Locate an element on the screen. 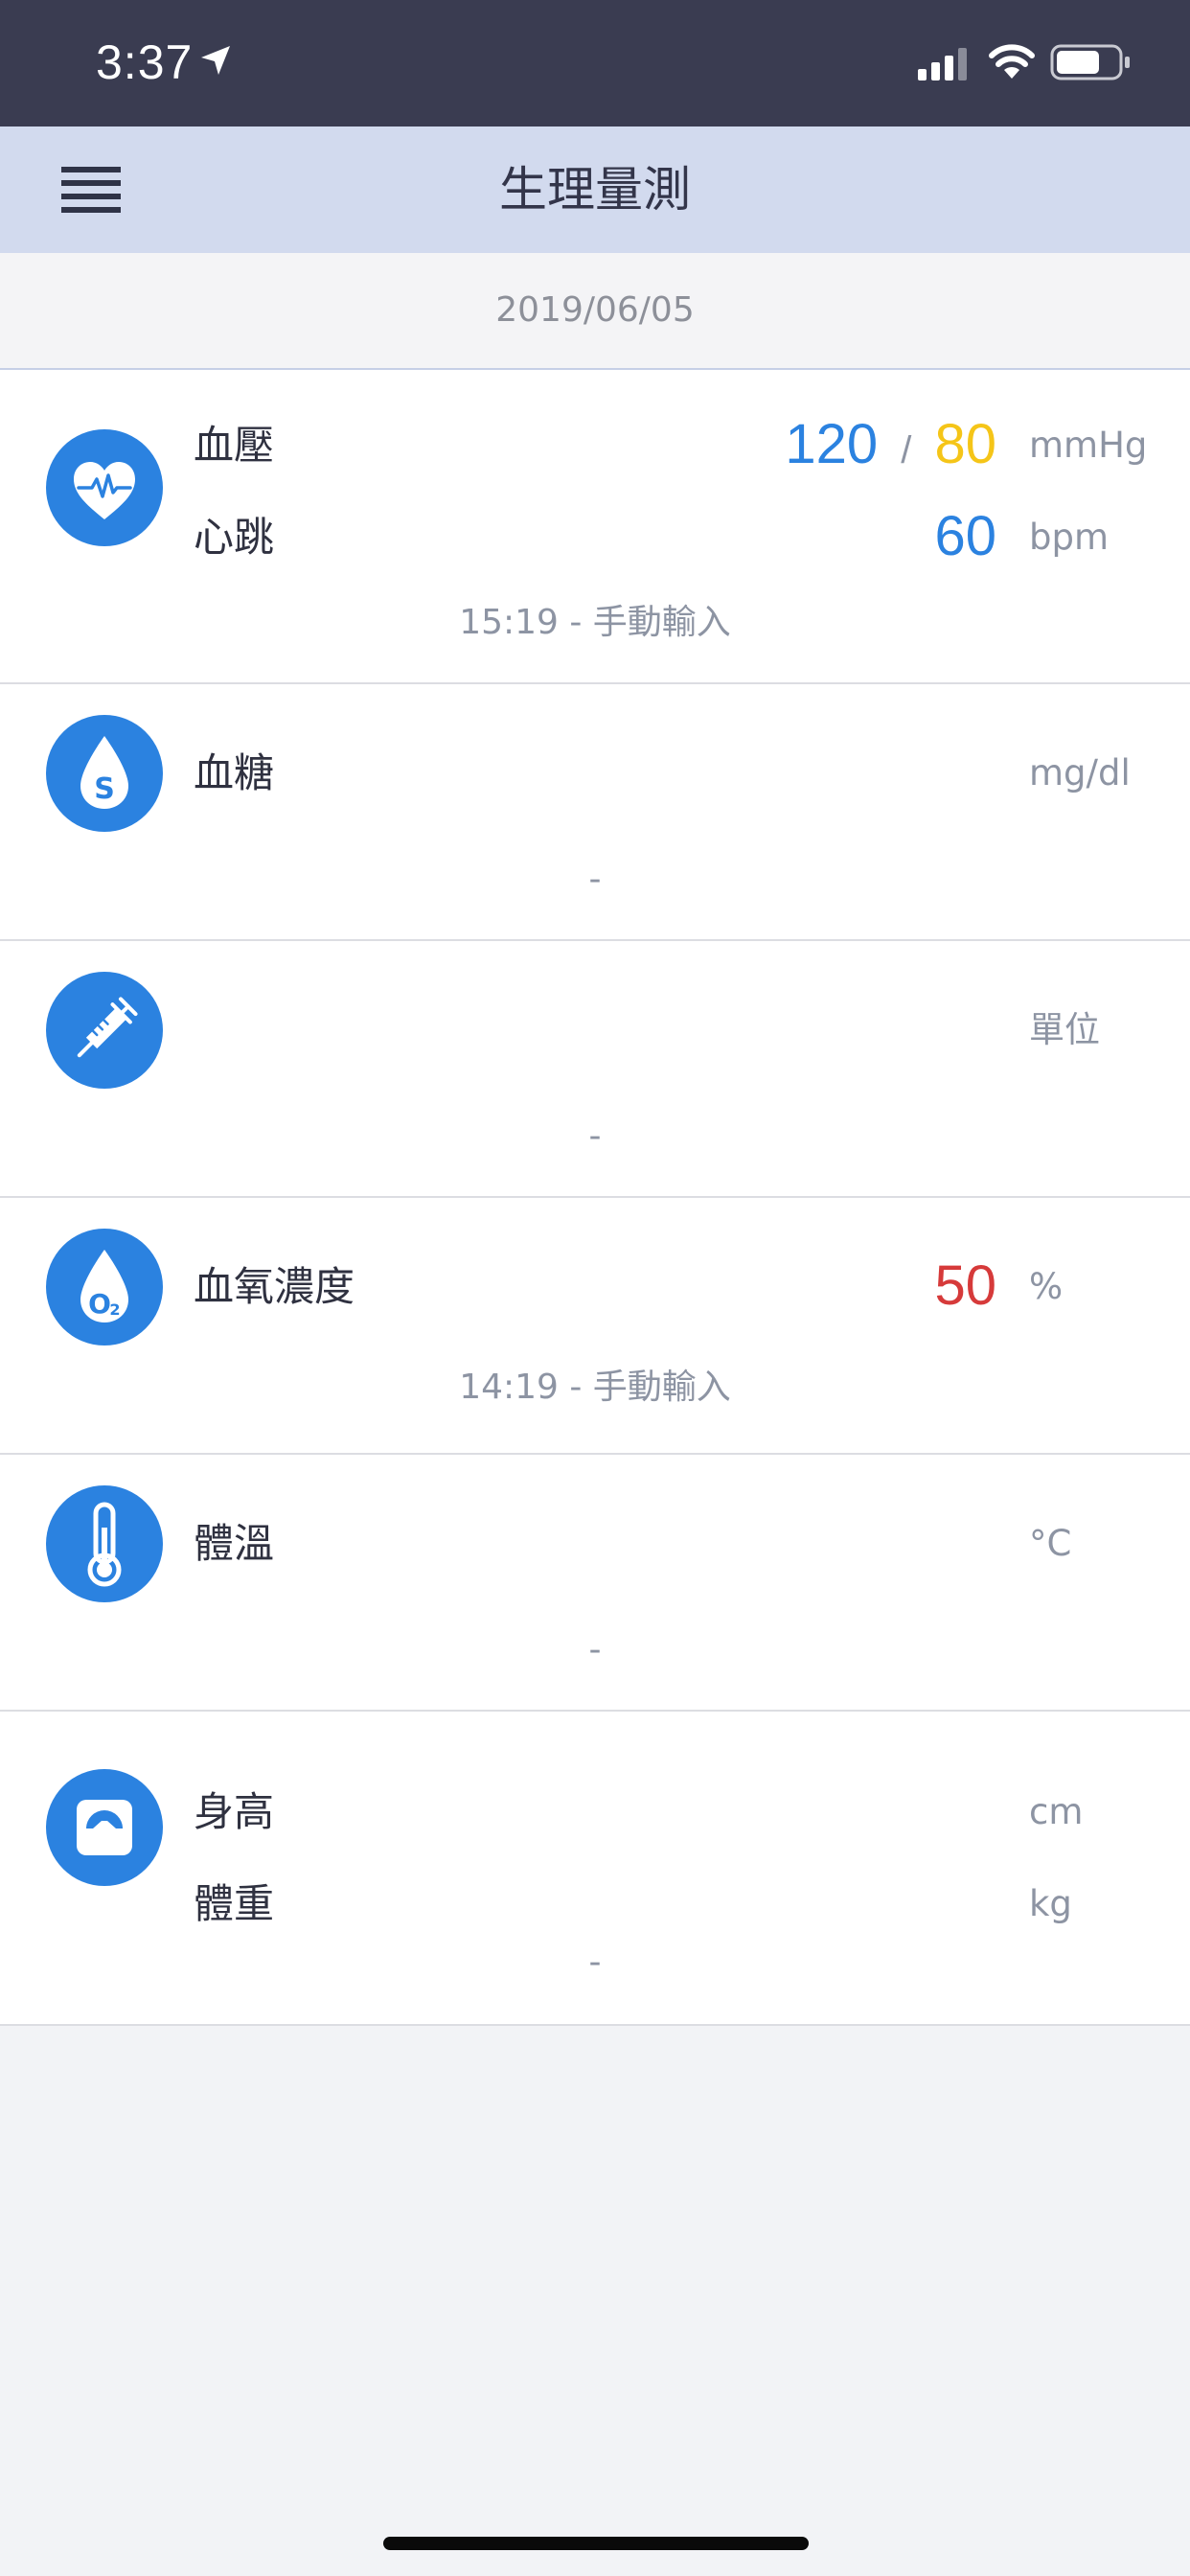 Image resolution: width=1190 pixels, height=2576 pixels. blood-pressure-timestamp: 15:19 - 手動輸入 is located at coordinates (595, 622).